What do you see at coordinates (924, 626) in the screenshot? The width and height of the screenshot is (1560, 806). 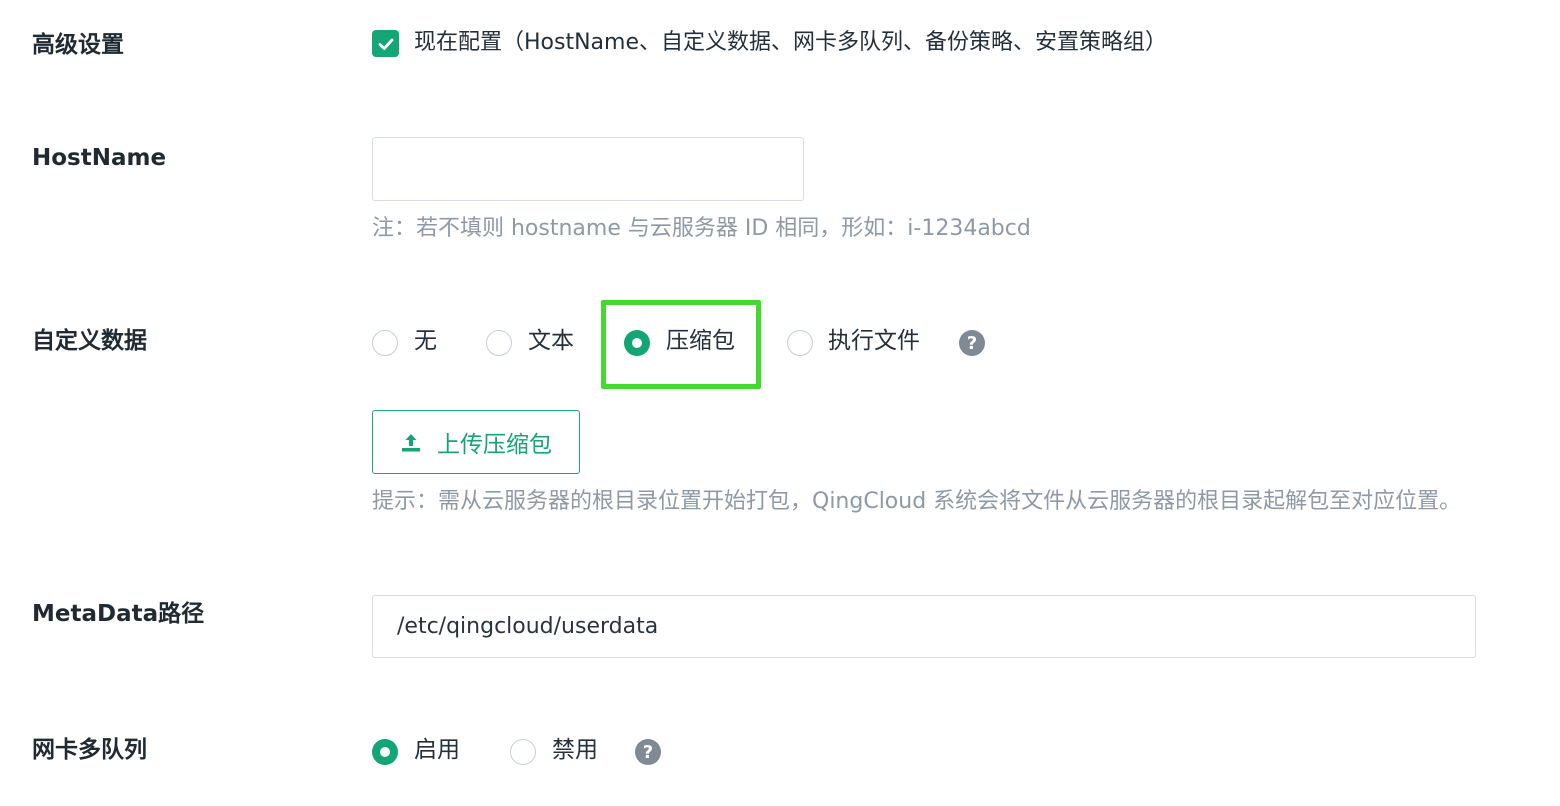 I see `metadata-path-input: /etc/qingcloud/userdata` at bounding box center [924, 626].